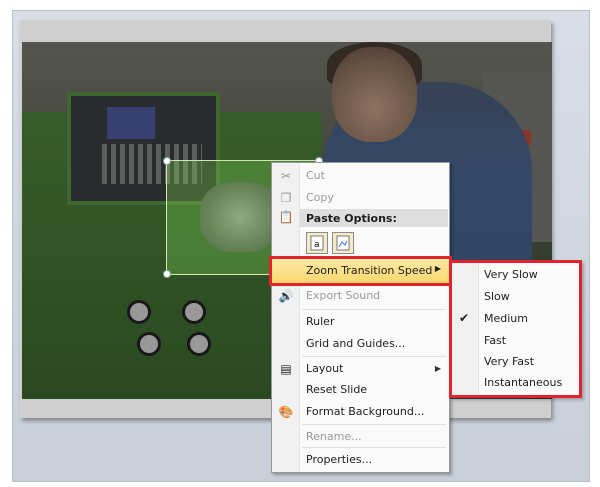 The width and height of the screenshot is (600, 487). I want to click on paste-options-header: Paste Options:, so click(374, 218).